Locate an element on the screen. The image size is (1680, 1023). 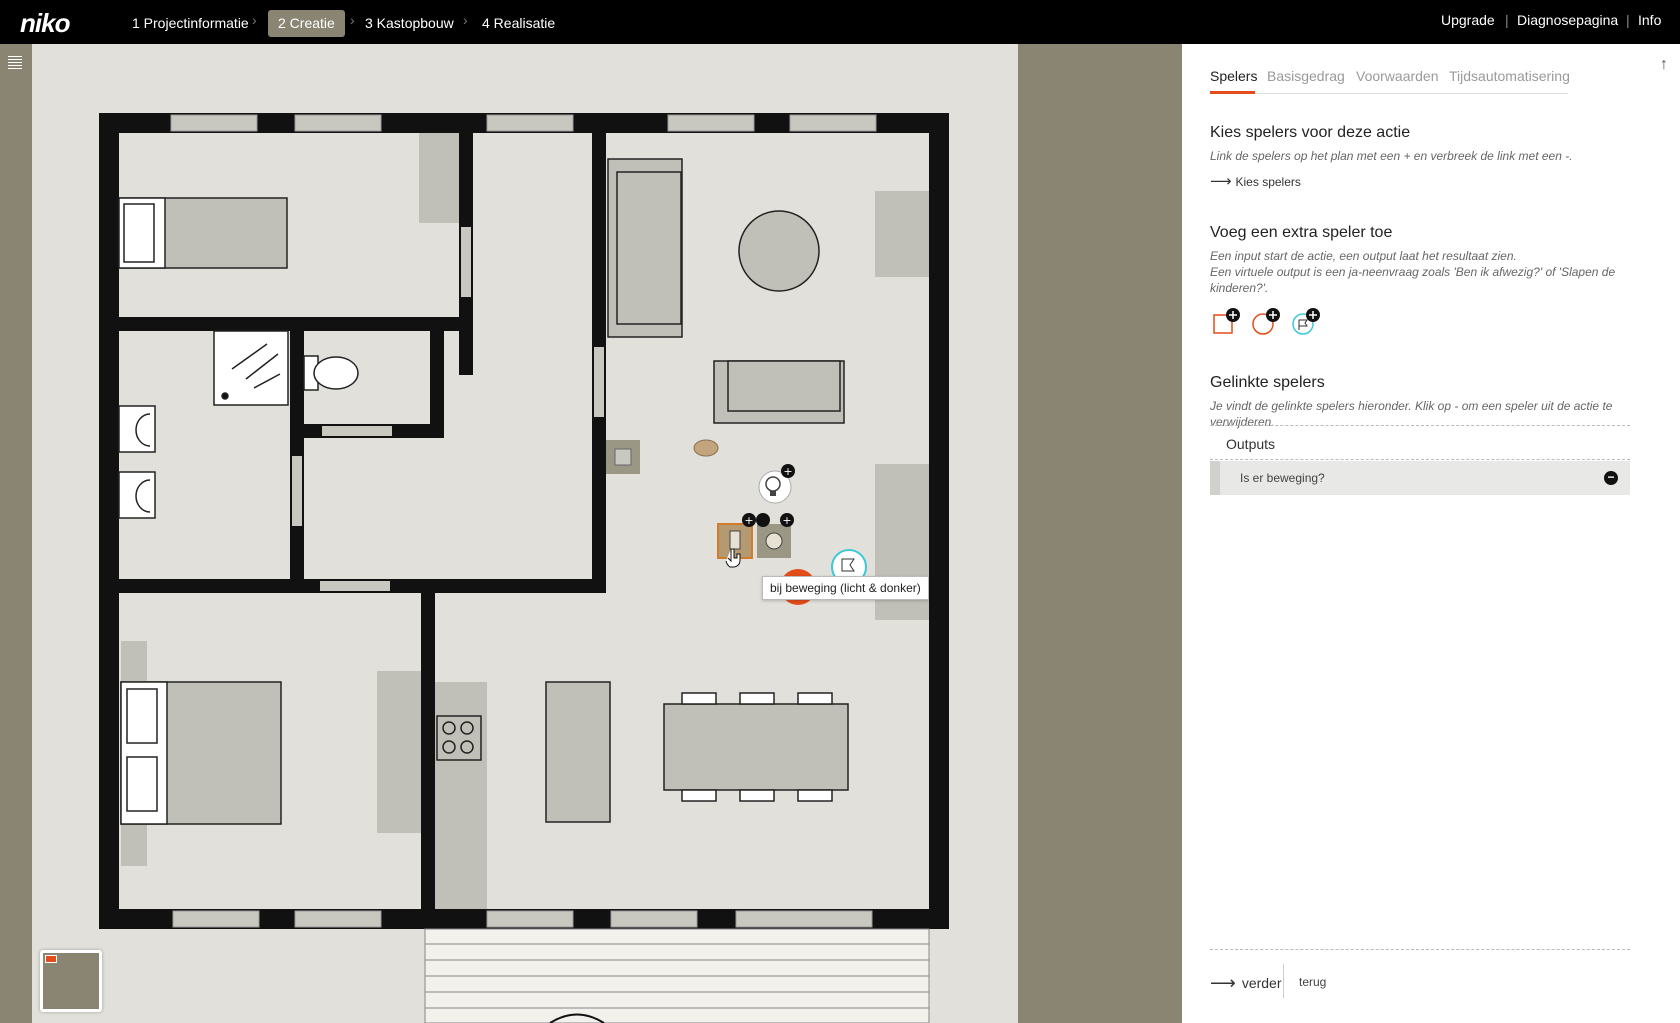
input-square-icon is located at coordinates (1226, 321).